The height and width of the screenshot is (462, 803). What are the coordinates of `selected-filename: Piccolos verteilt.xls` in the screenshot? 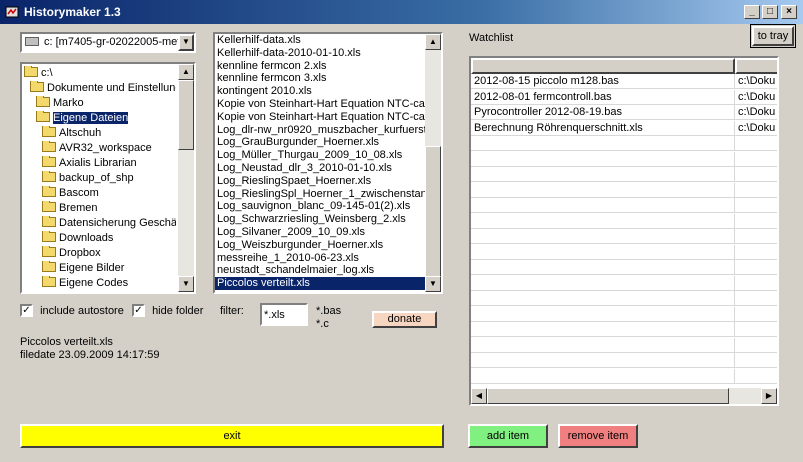 It's located at (66, 342).